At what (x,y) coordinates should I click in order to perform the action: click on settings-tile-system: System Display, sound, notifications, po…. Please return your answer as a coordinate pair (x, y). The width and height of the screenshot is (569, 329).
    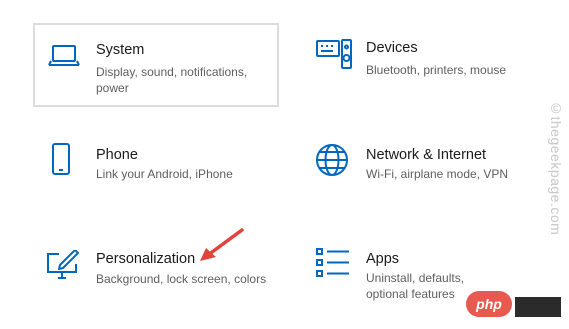
    Looking at the image, I should click on (156, 65).